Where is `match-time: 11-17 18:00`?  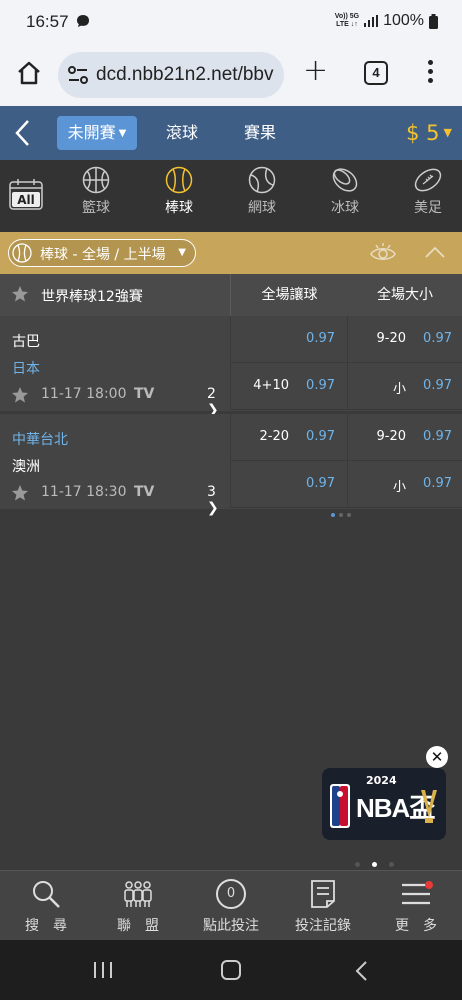
match-time: 11-17 18:00 is located at coordinates (84, 394).